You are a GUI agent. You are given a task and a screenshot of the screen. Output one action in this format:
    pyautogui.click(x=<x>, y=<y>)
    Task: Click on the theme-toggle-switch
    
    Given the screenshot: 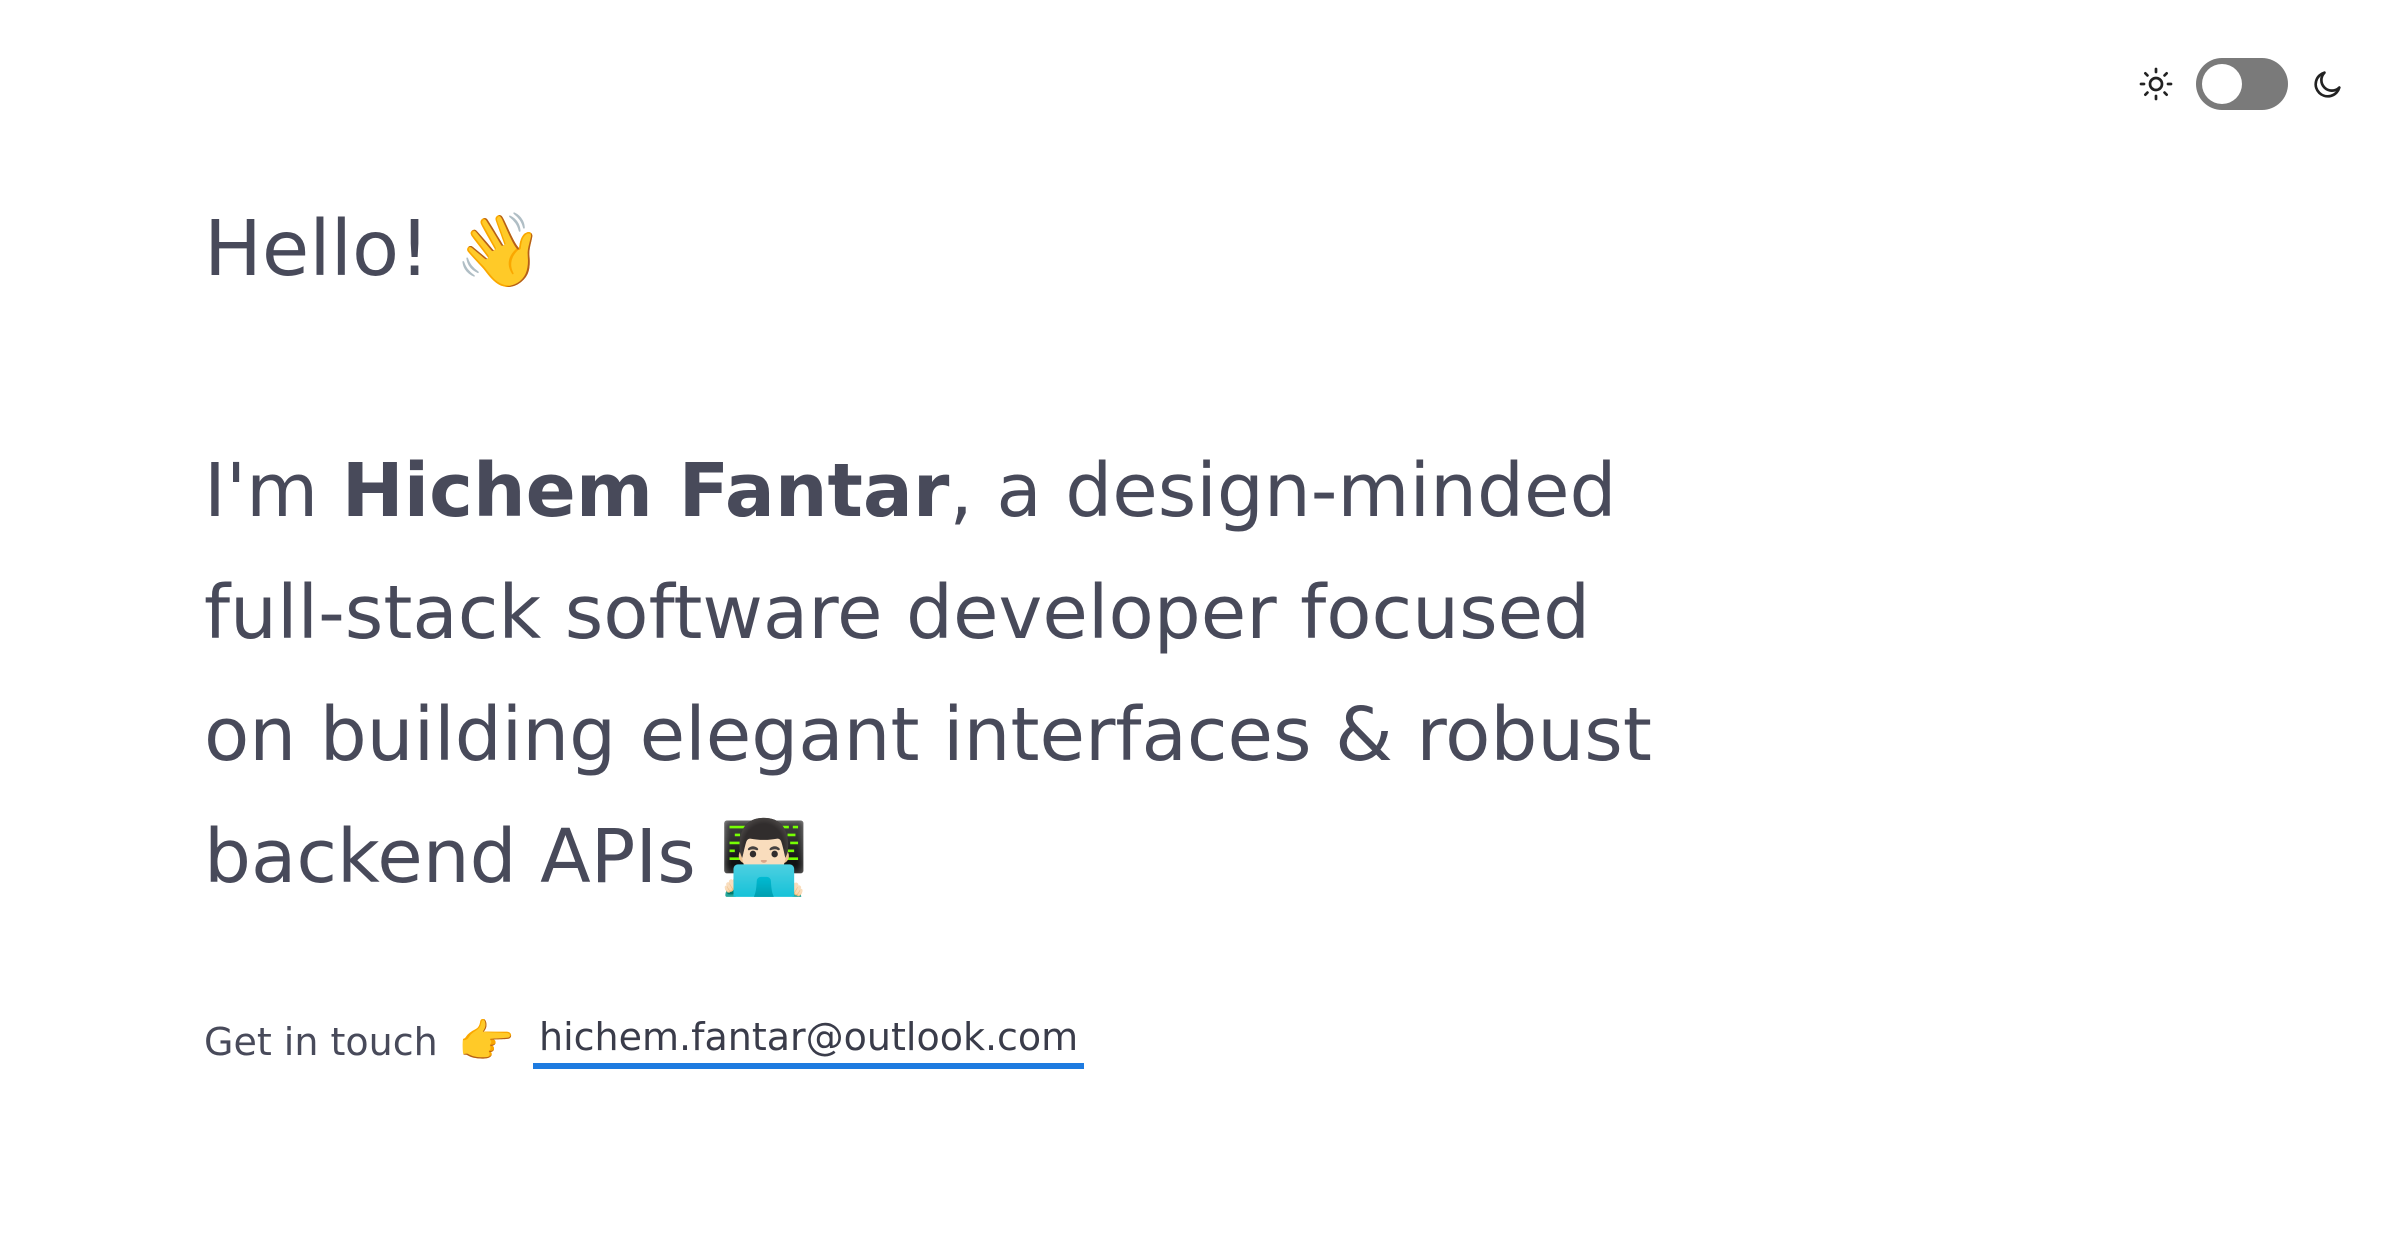 What is the action you would take?
    pyautogui.click(x=2242, y=84)
    